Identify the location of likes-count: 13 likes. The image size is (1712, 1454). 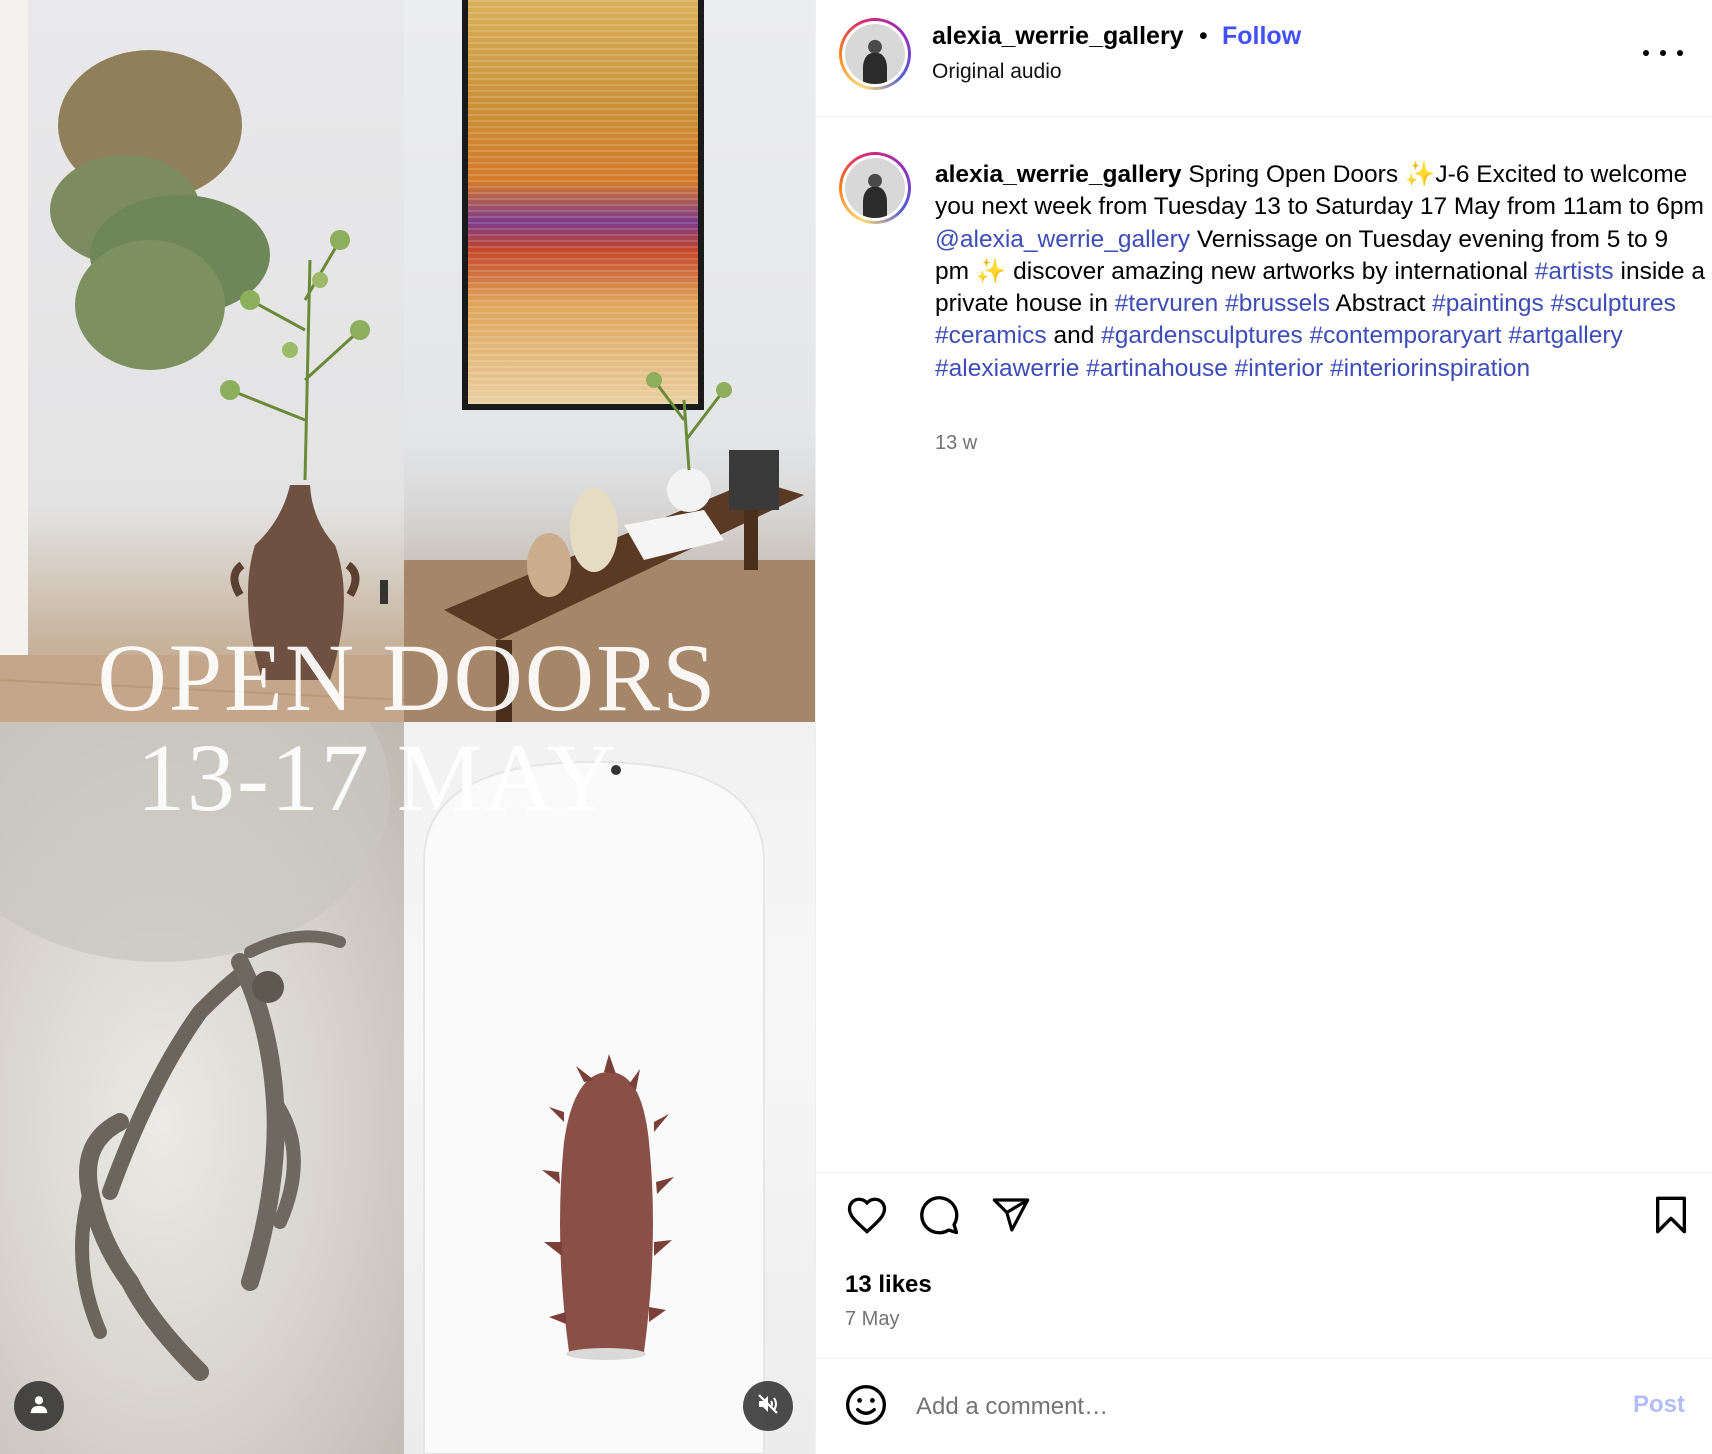
(888, 1285).